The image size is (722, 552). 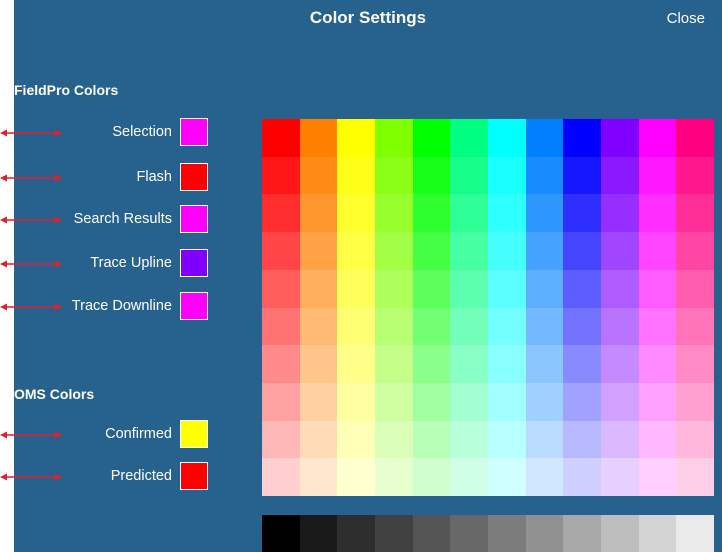 What do you see at coordinates (194, 219) in the screenshot?
I see `search-results-color-swatch` at bounding box center [194, 219].